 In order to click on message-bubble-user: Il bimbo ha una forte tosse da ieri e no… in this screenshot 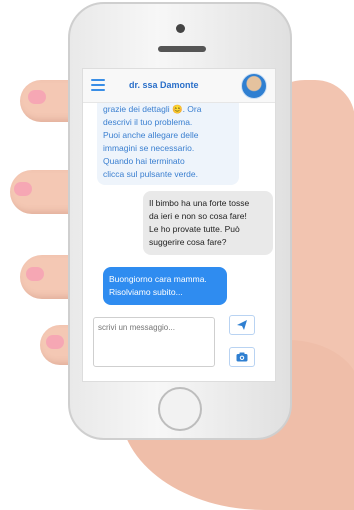, I will do `click(208, 223)`.